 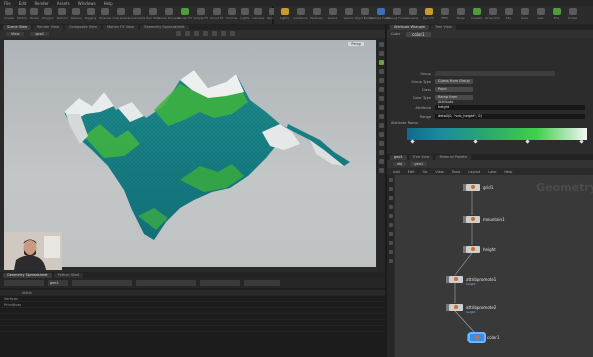 What do you see at coordinates (258, 15) in the screenshot?
I see `shelf-left-tool: Camera` at bounding box center [258, 15].